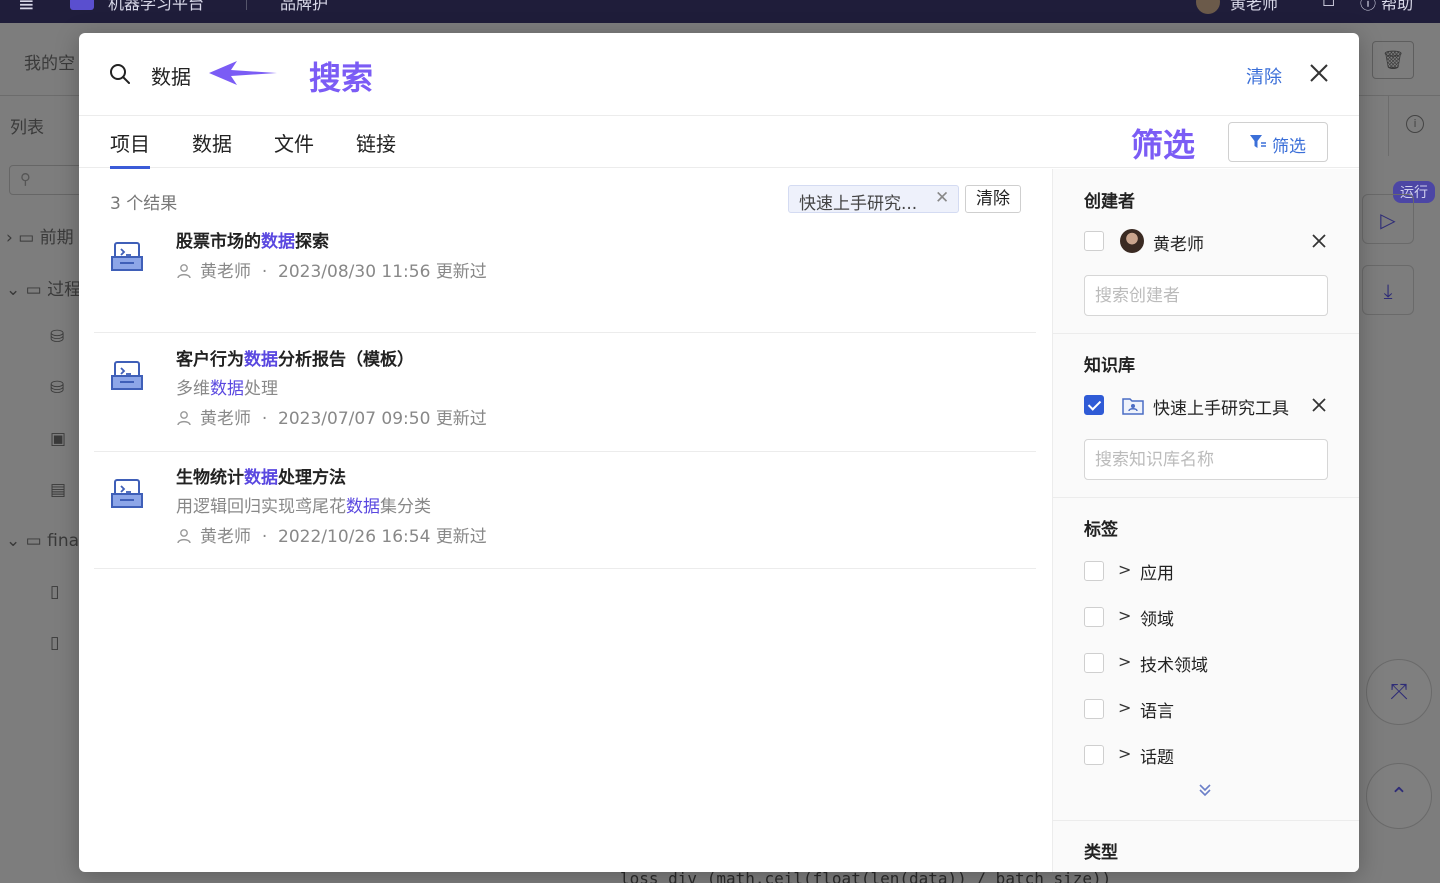  What do you see at coordinates (261, 478) in the screenshot?
I see `result-title: 生物统计数据处理方法` at bounding box center [261, 478].